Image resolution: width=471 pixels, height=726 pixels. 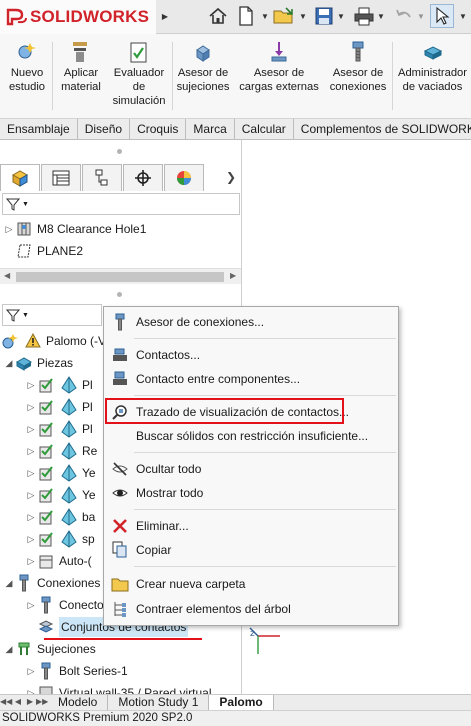 I want to click on filter-icon, so click(x=13, y=315).